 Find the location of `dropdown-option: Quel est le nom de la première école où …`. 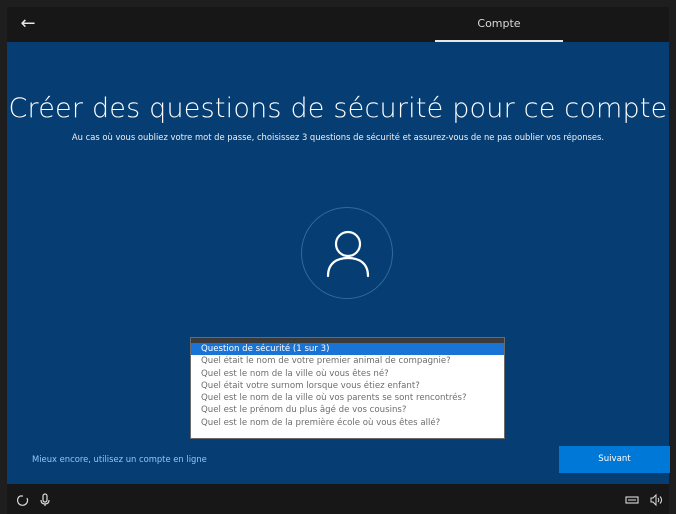

dropdown-option: Quel est le nom de la première école où … is located at coordinates (347, 423).